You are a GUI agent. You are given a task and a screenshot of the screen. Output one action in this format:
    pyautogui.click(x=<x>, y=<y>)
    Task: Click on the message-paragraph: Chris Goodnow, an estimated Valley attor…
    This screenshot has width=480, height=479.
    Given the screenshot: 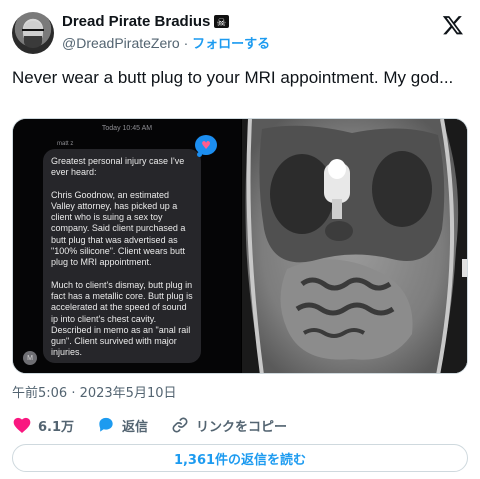 What is the action you would take?
    pyautogui.click(x=118, y=228)
    